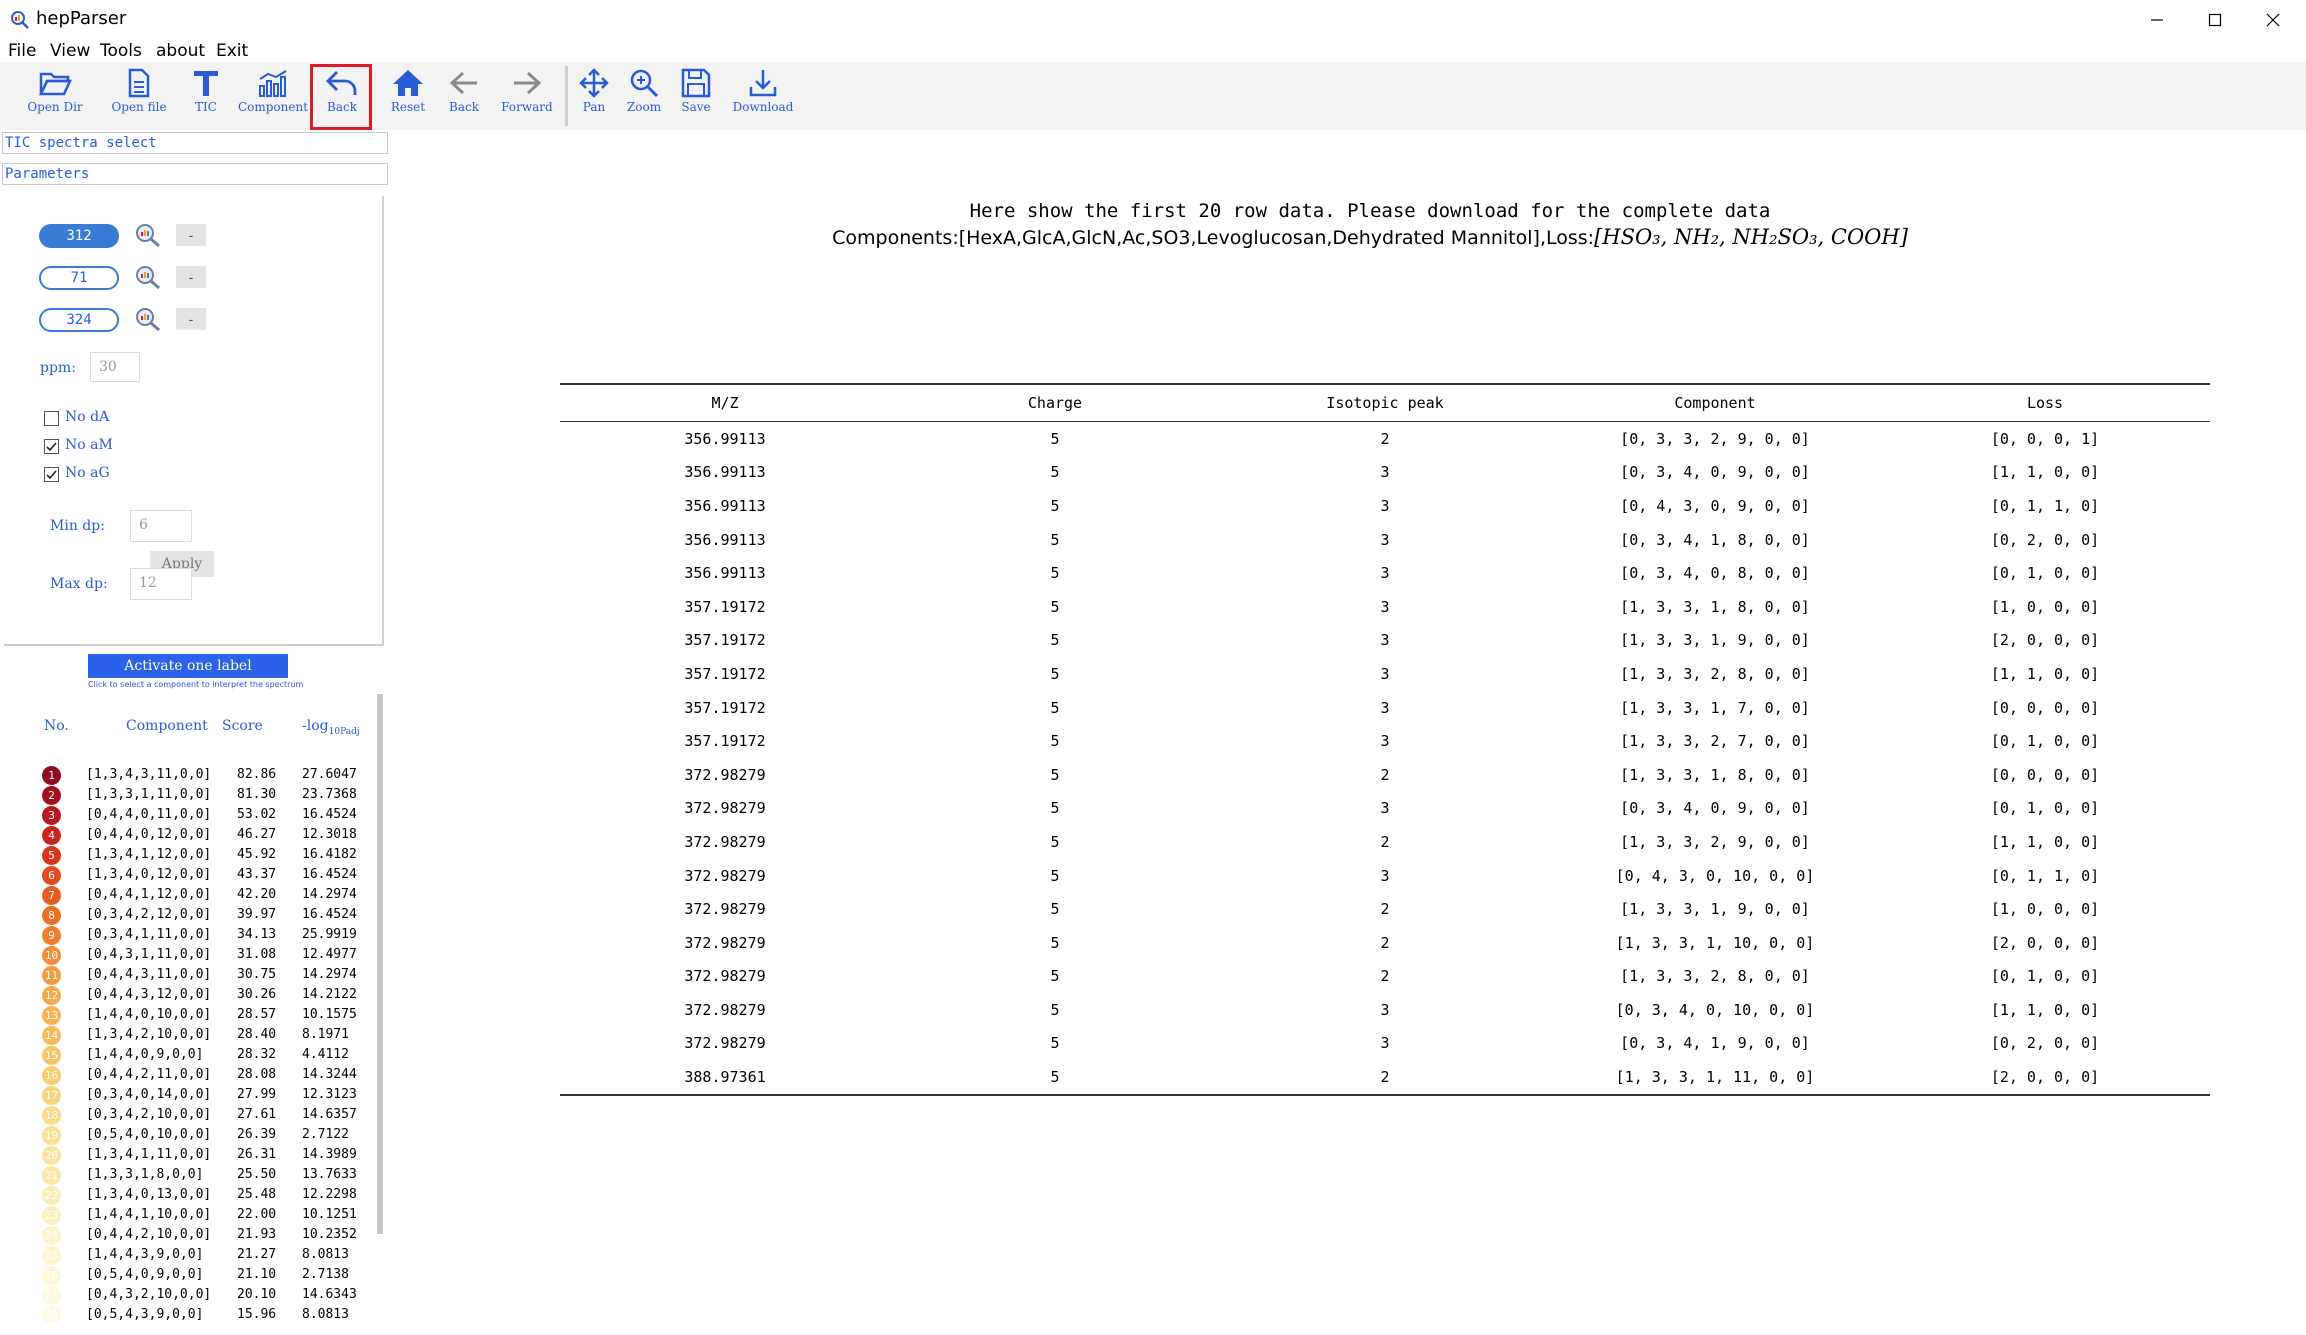 The width and height of the screenshot is (2306, 1335). I want to click on rank-row: 25 [1,4,4,3,9,0,0] 21.27 8.0813, so click(190, 1255).